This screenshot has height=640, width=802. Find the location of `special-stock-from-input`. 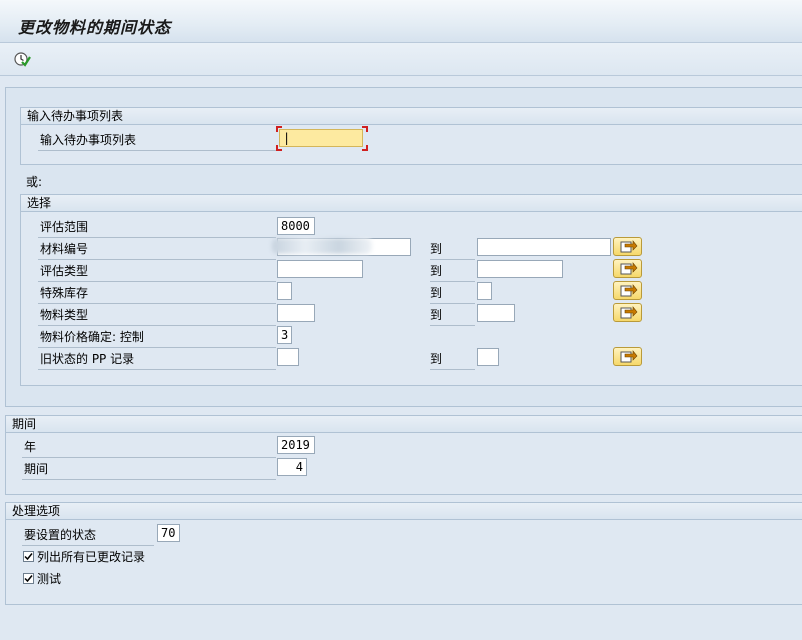

special-stock-from-input is located at coordinates (284, 291).